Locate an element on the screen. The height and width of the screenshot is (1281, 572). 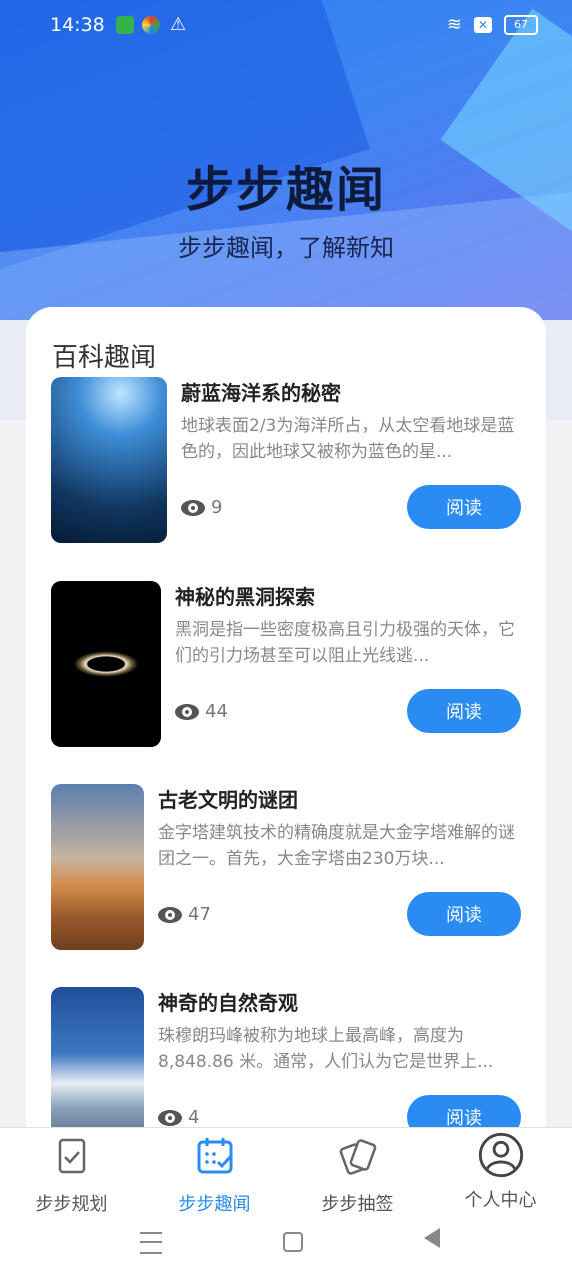
status-time: 14:38 is located at coordinates (77, 25).